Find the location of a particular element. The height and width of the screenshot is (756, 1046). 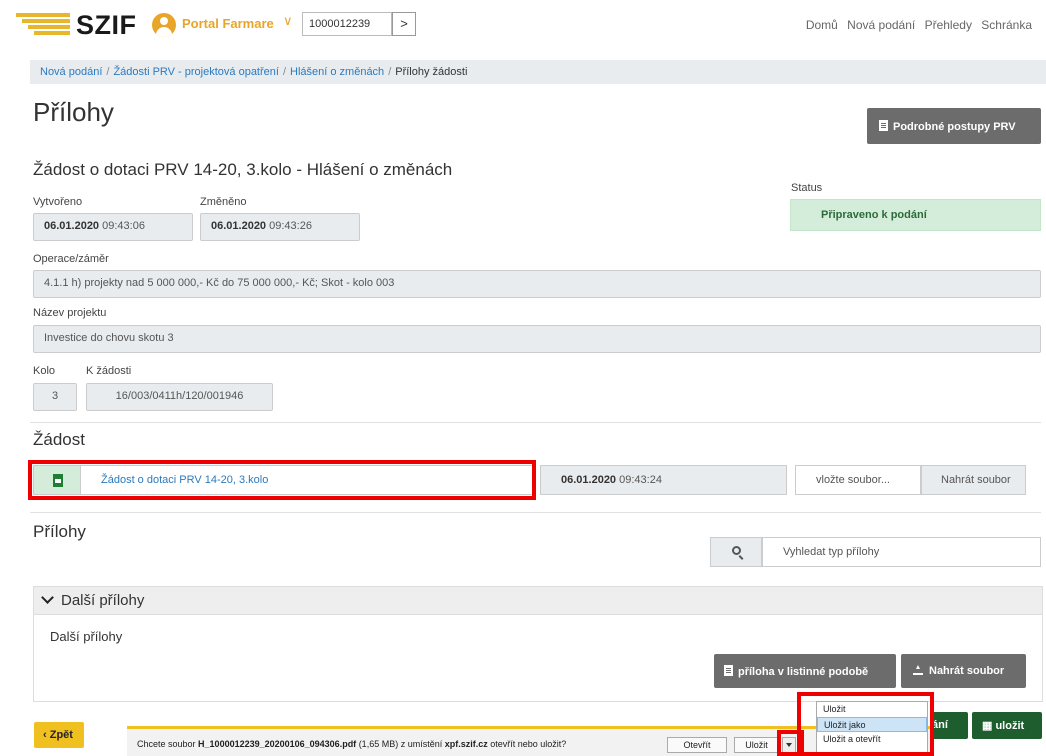

prilohy-heading: Přílohy is located at coordinates (59, 531).